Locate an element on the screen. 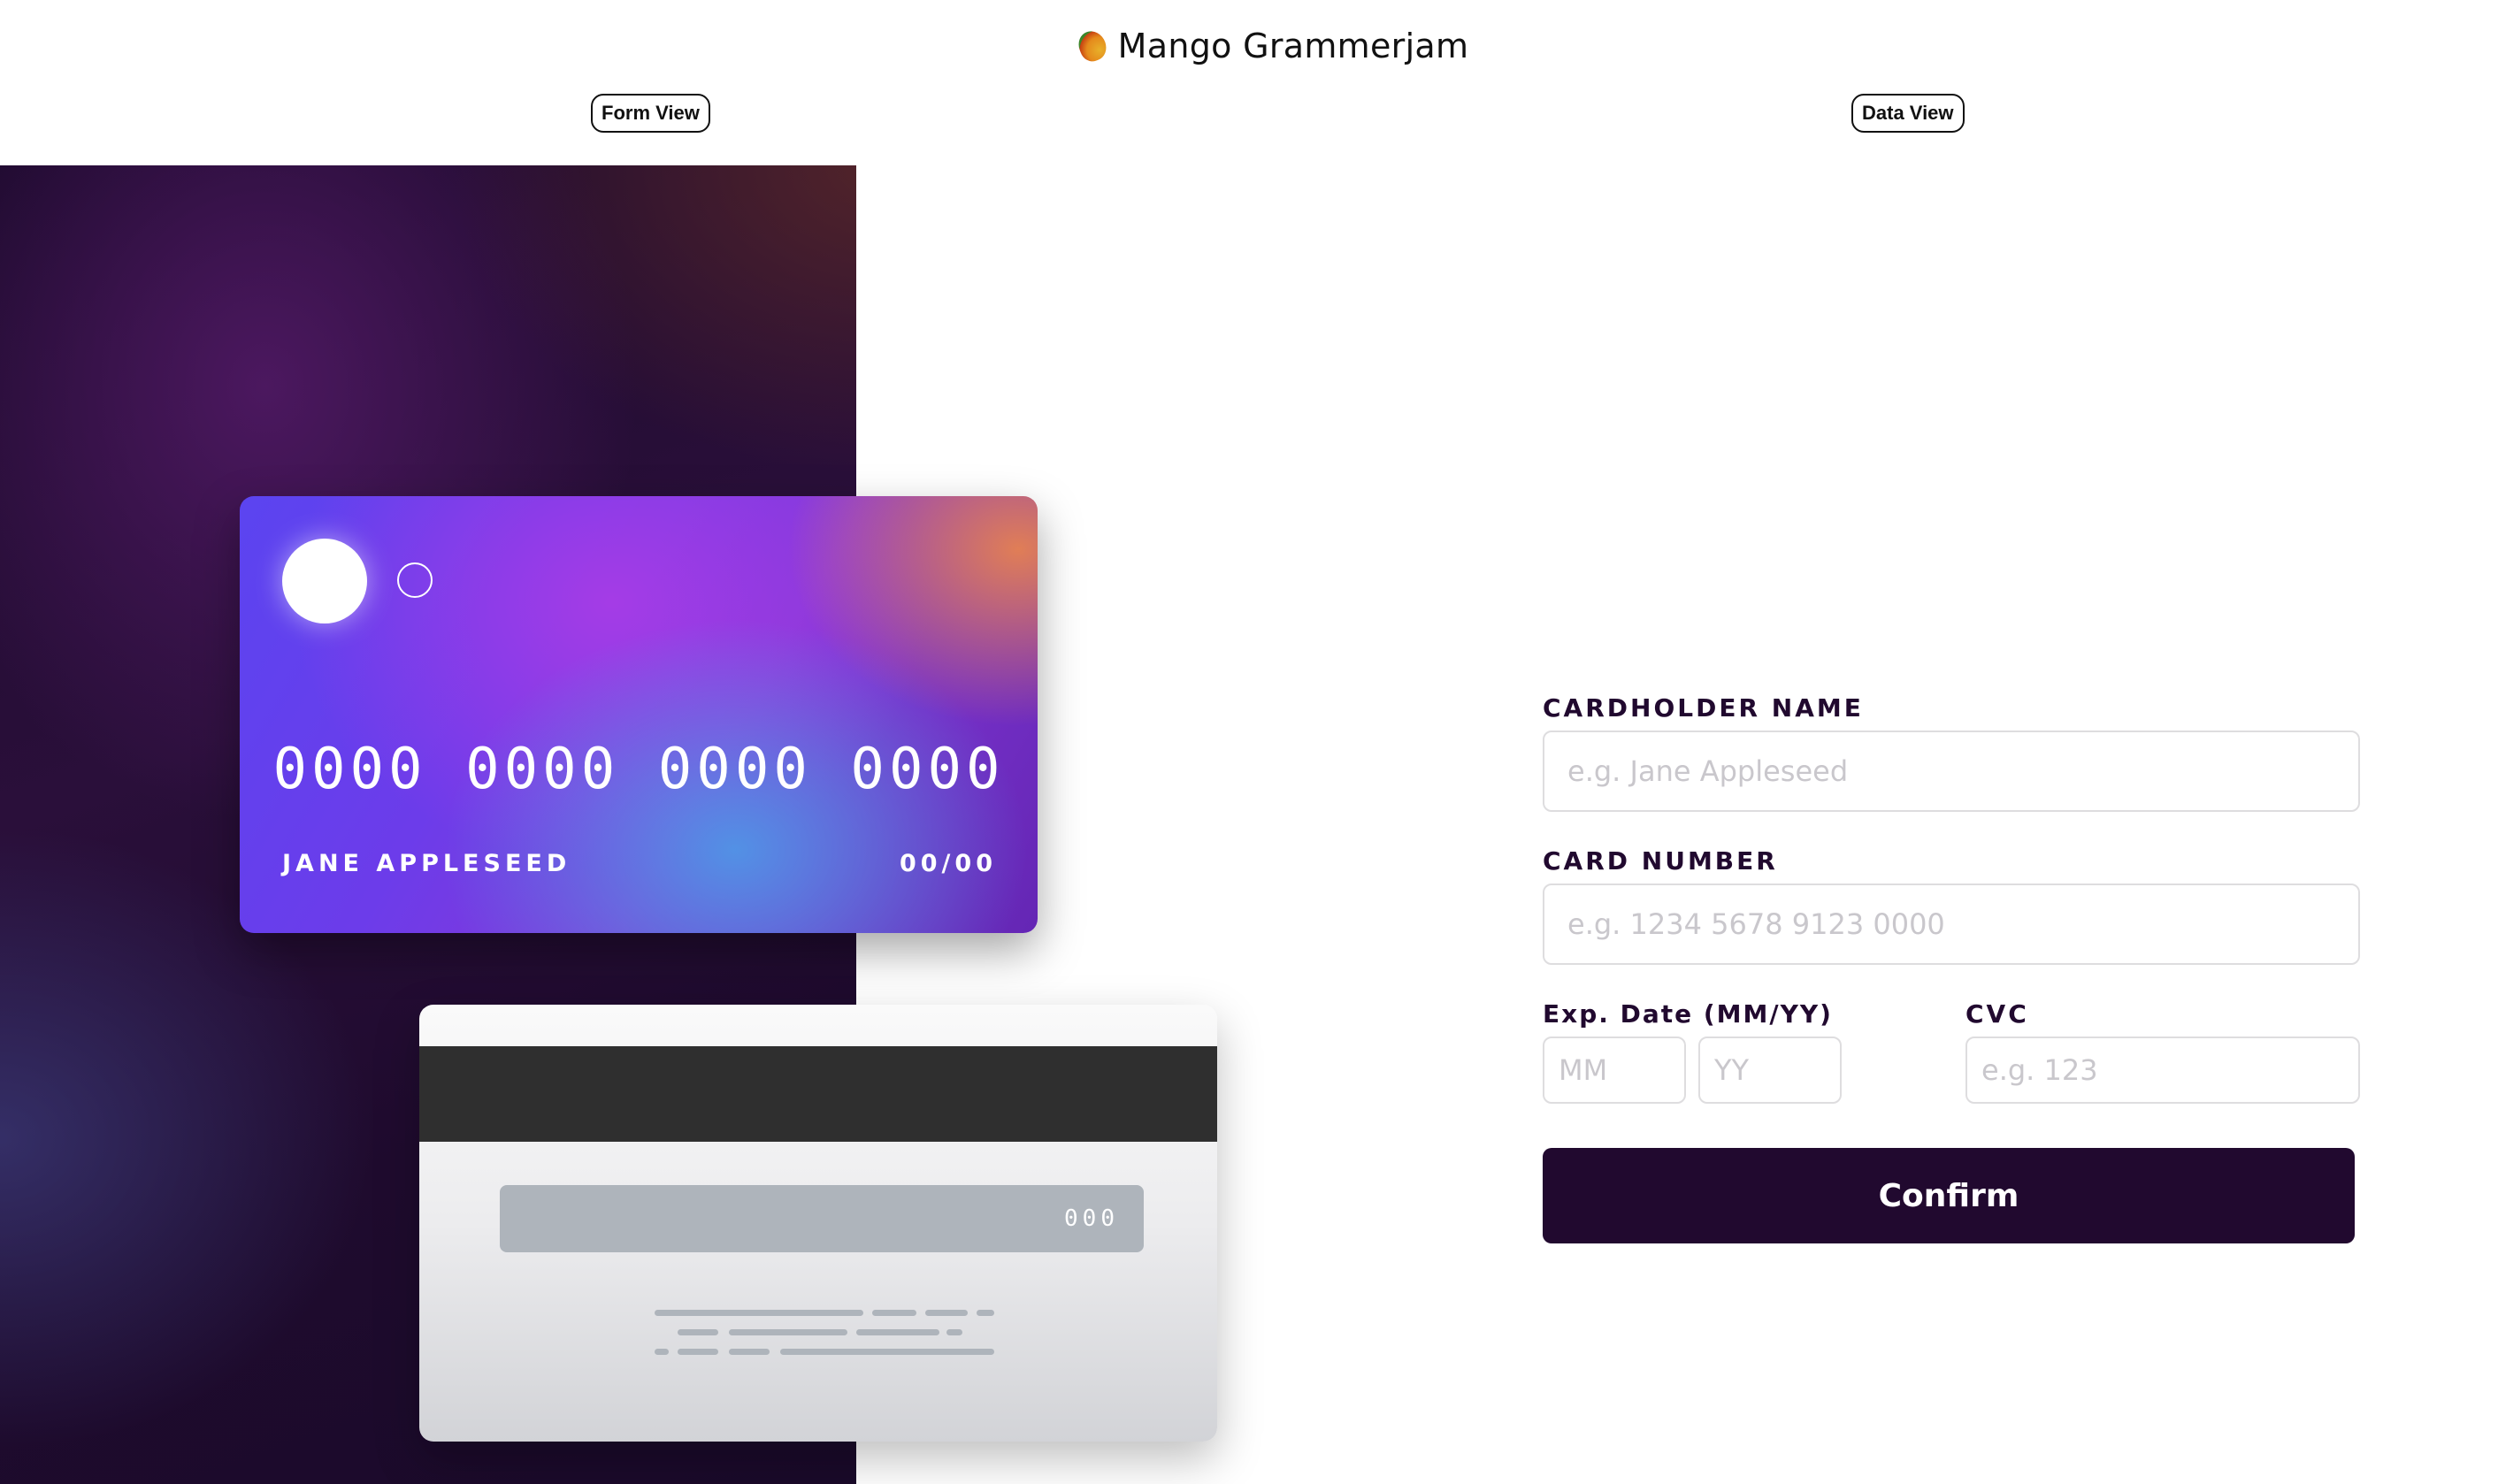 The width and height of the screenshot is (2498, 1484). exp-month-input is located at coordinates (1614, 1070).